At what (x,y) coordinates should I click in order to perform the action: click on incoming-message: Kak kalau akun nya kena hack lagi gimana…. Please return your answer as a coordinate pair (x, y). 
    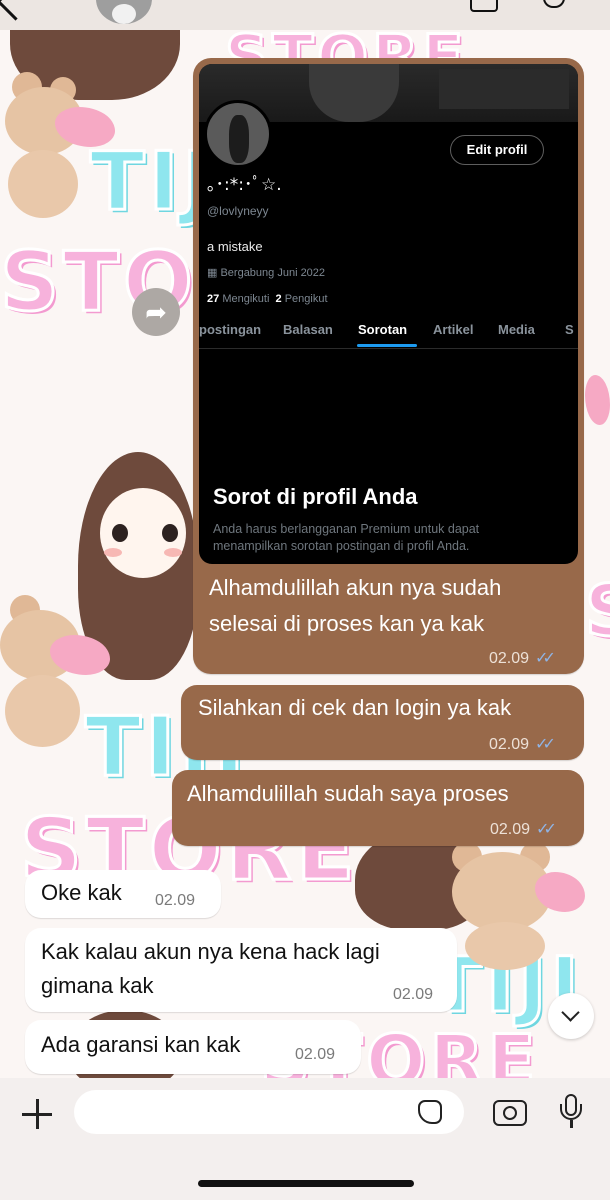
    Looking at the image, I should click on (241, 970).